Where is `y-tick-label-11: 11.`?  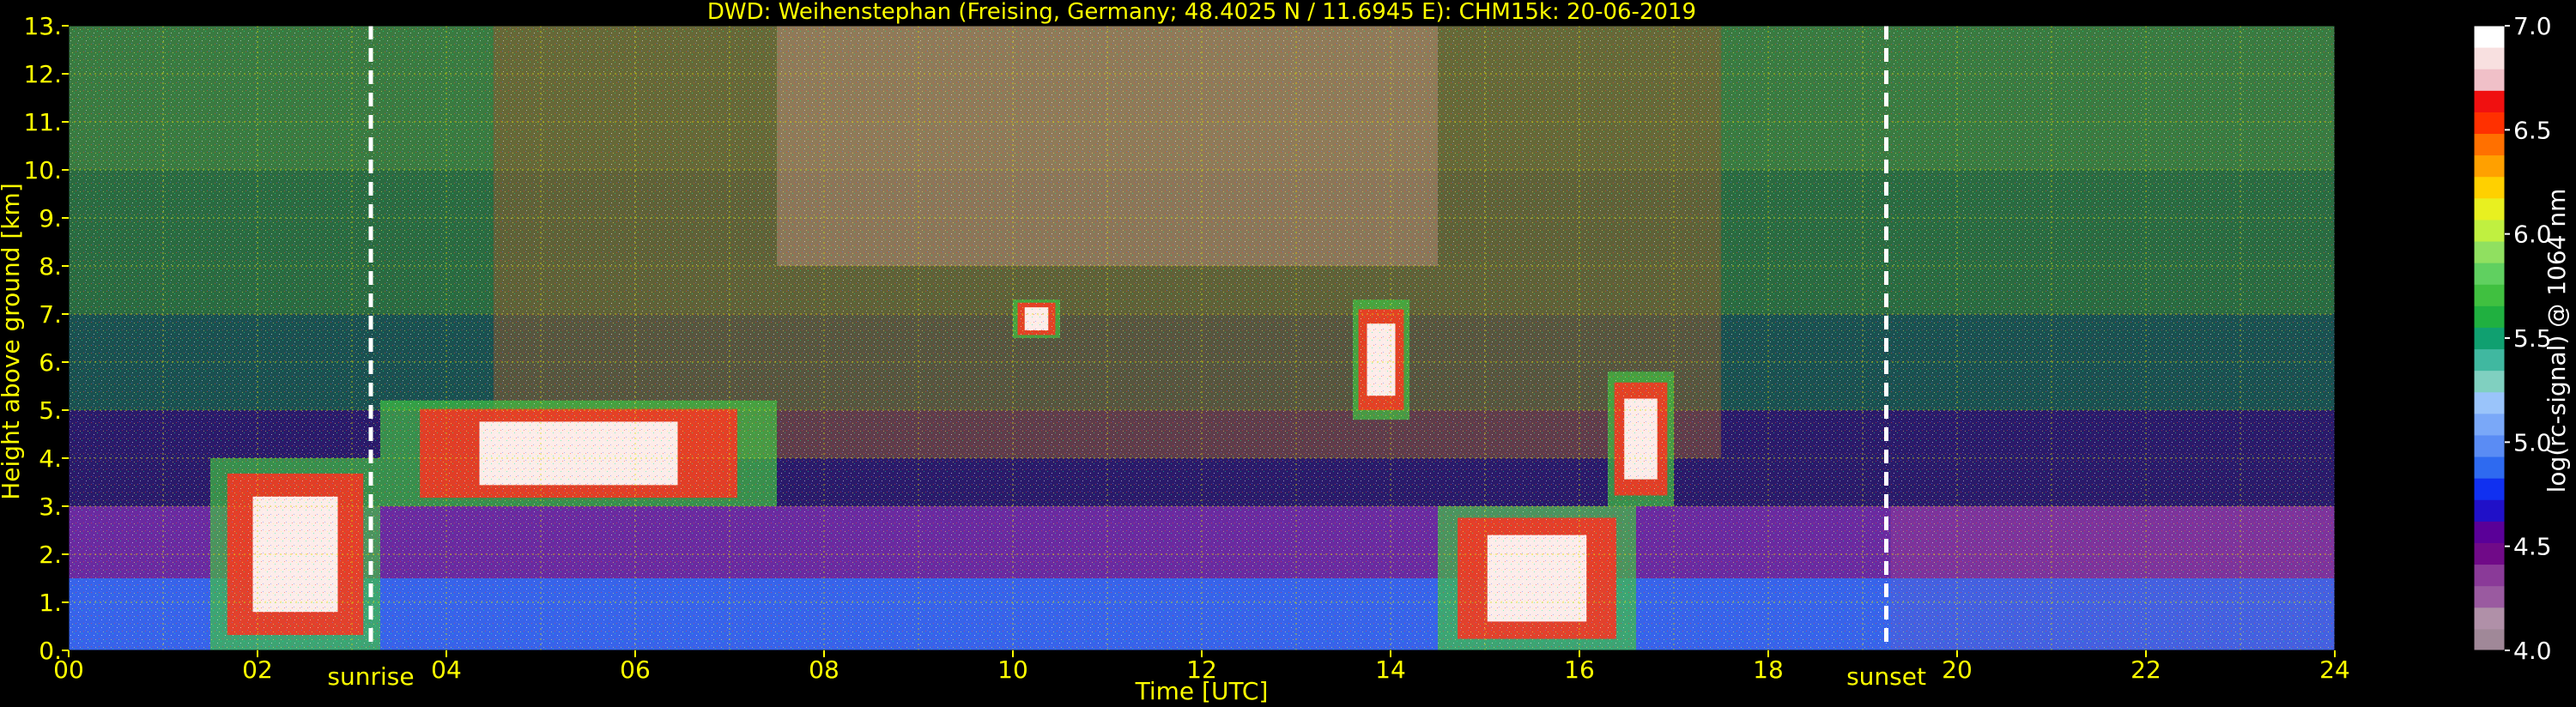
y-tick-label-11: 11. is located at coordinates (42, 122).